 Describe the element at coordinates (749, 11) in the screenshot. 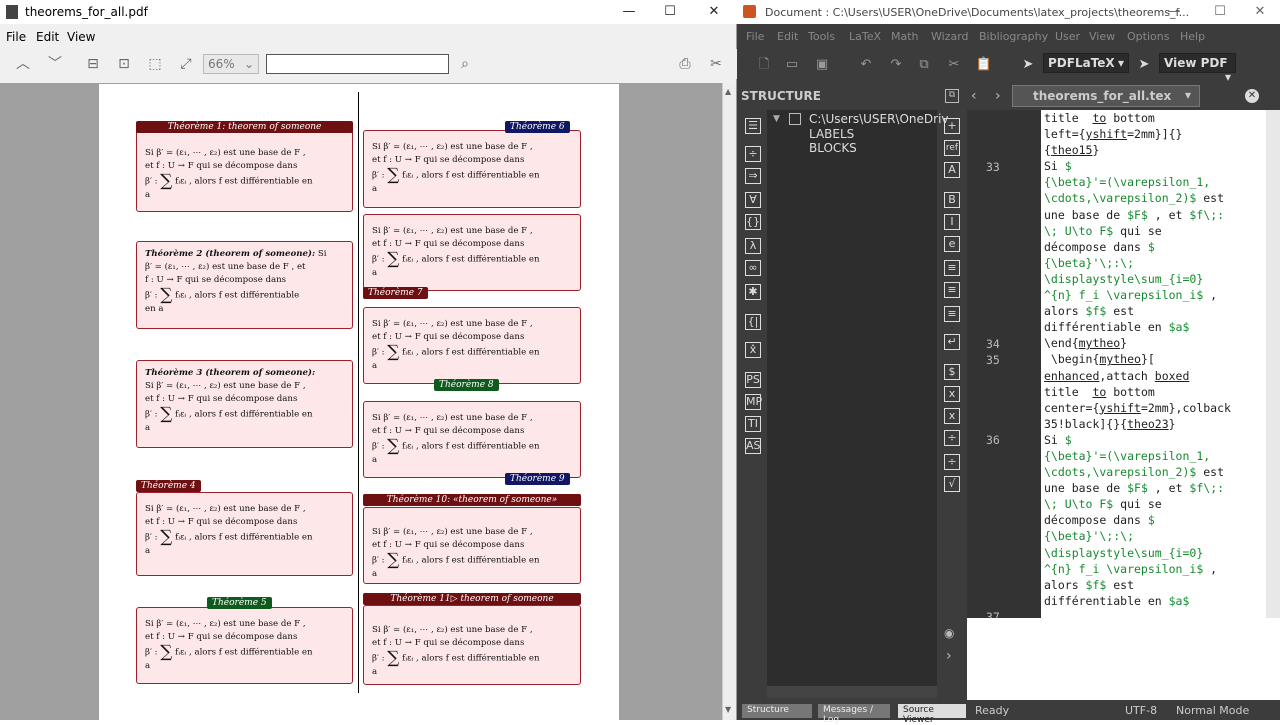

I see `texstudio-logo-icon` at that location.